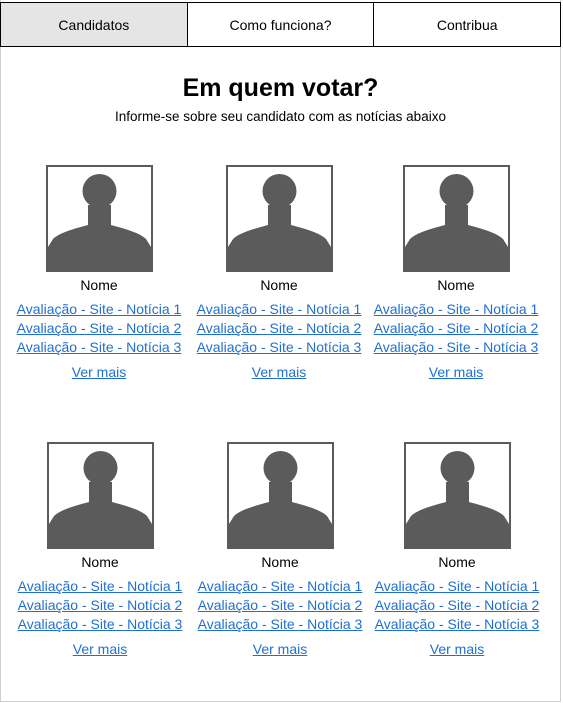 The height and width of the screenshot is (703, 563). Describe the element at coordinates (467, 24) in the screenshot. I see `tab-contribua: Contribua` at that location.